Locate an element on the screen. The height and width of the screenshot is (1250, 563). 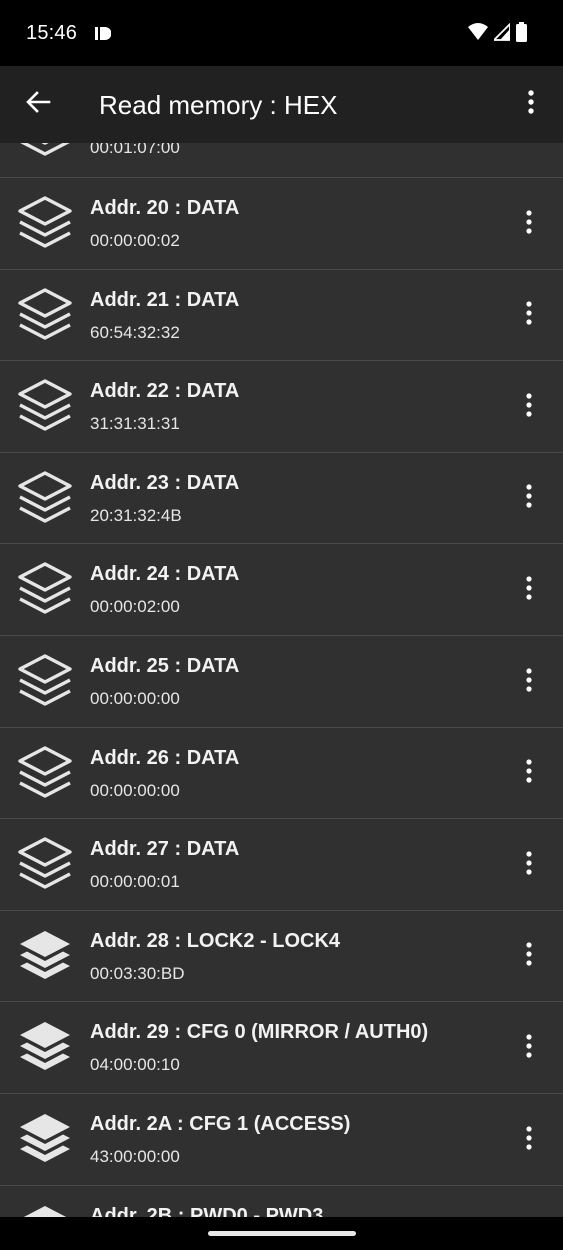
list-item-title: Addr. 28 : LOCK2 - LOCK4 is located at coordinates (215, 940).